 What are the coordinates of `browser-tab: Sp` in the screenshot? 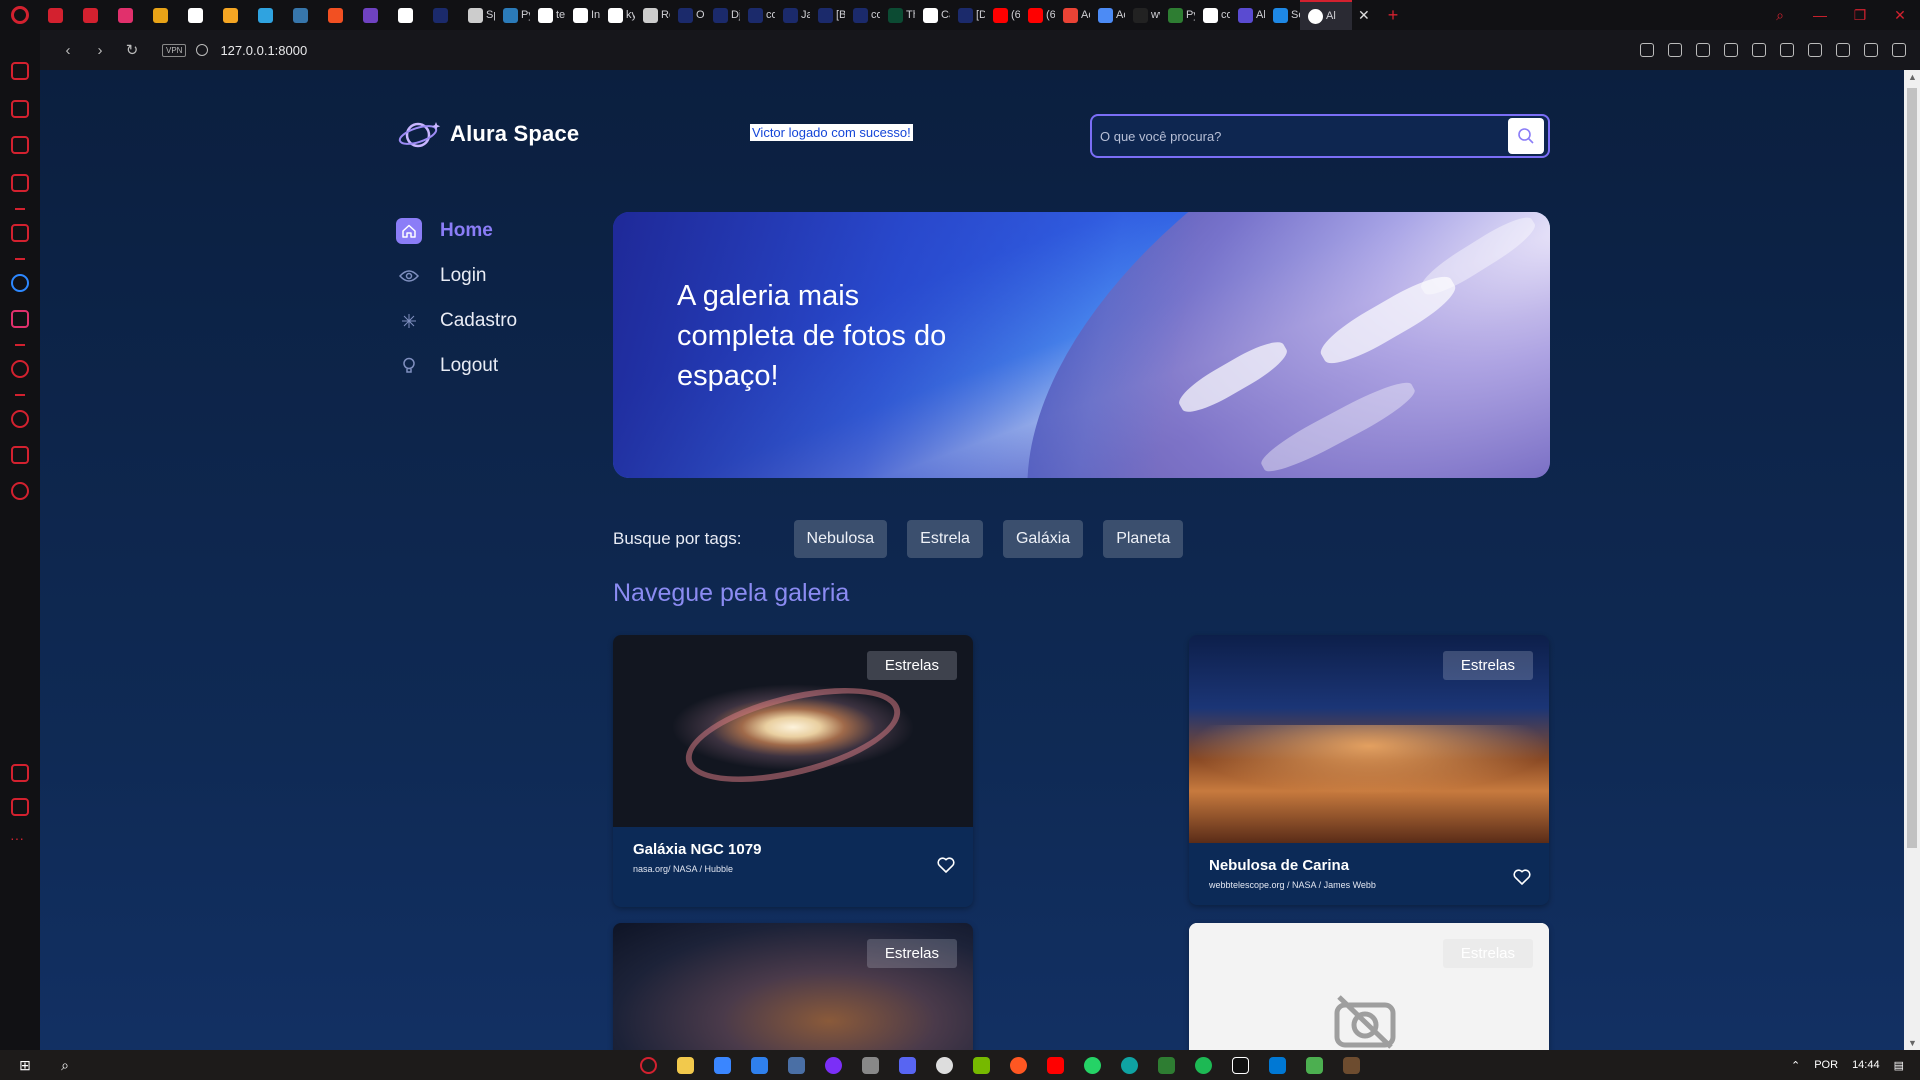 It's located at (477, 15).